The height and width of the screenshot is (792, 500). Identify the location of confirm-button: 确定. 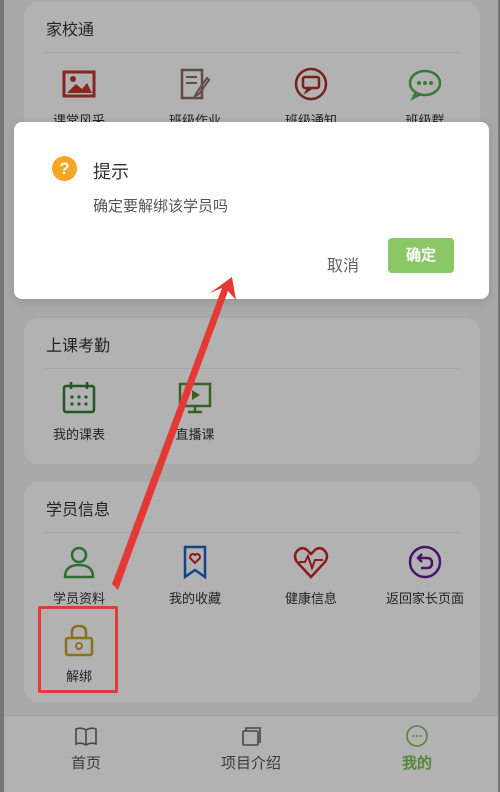
(421, 255).